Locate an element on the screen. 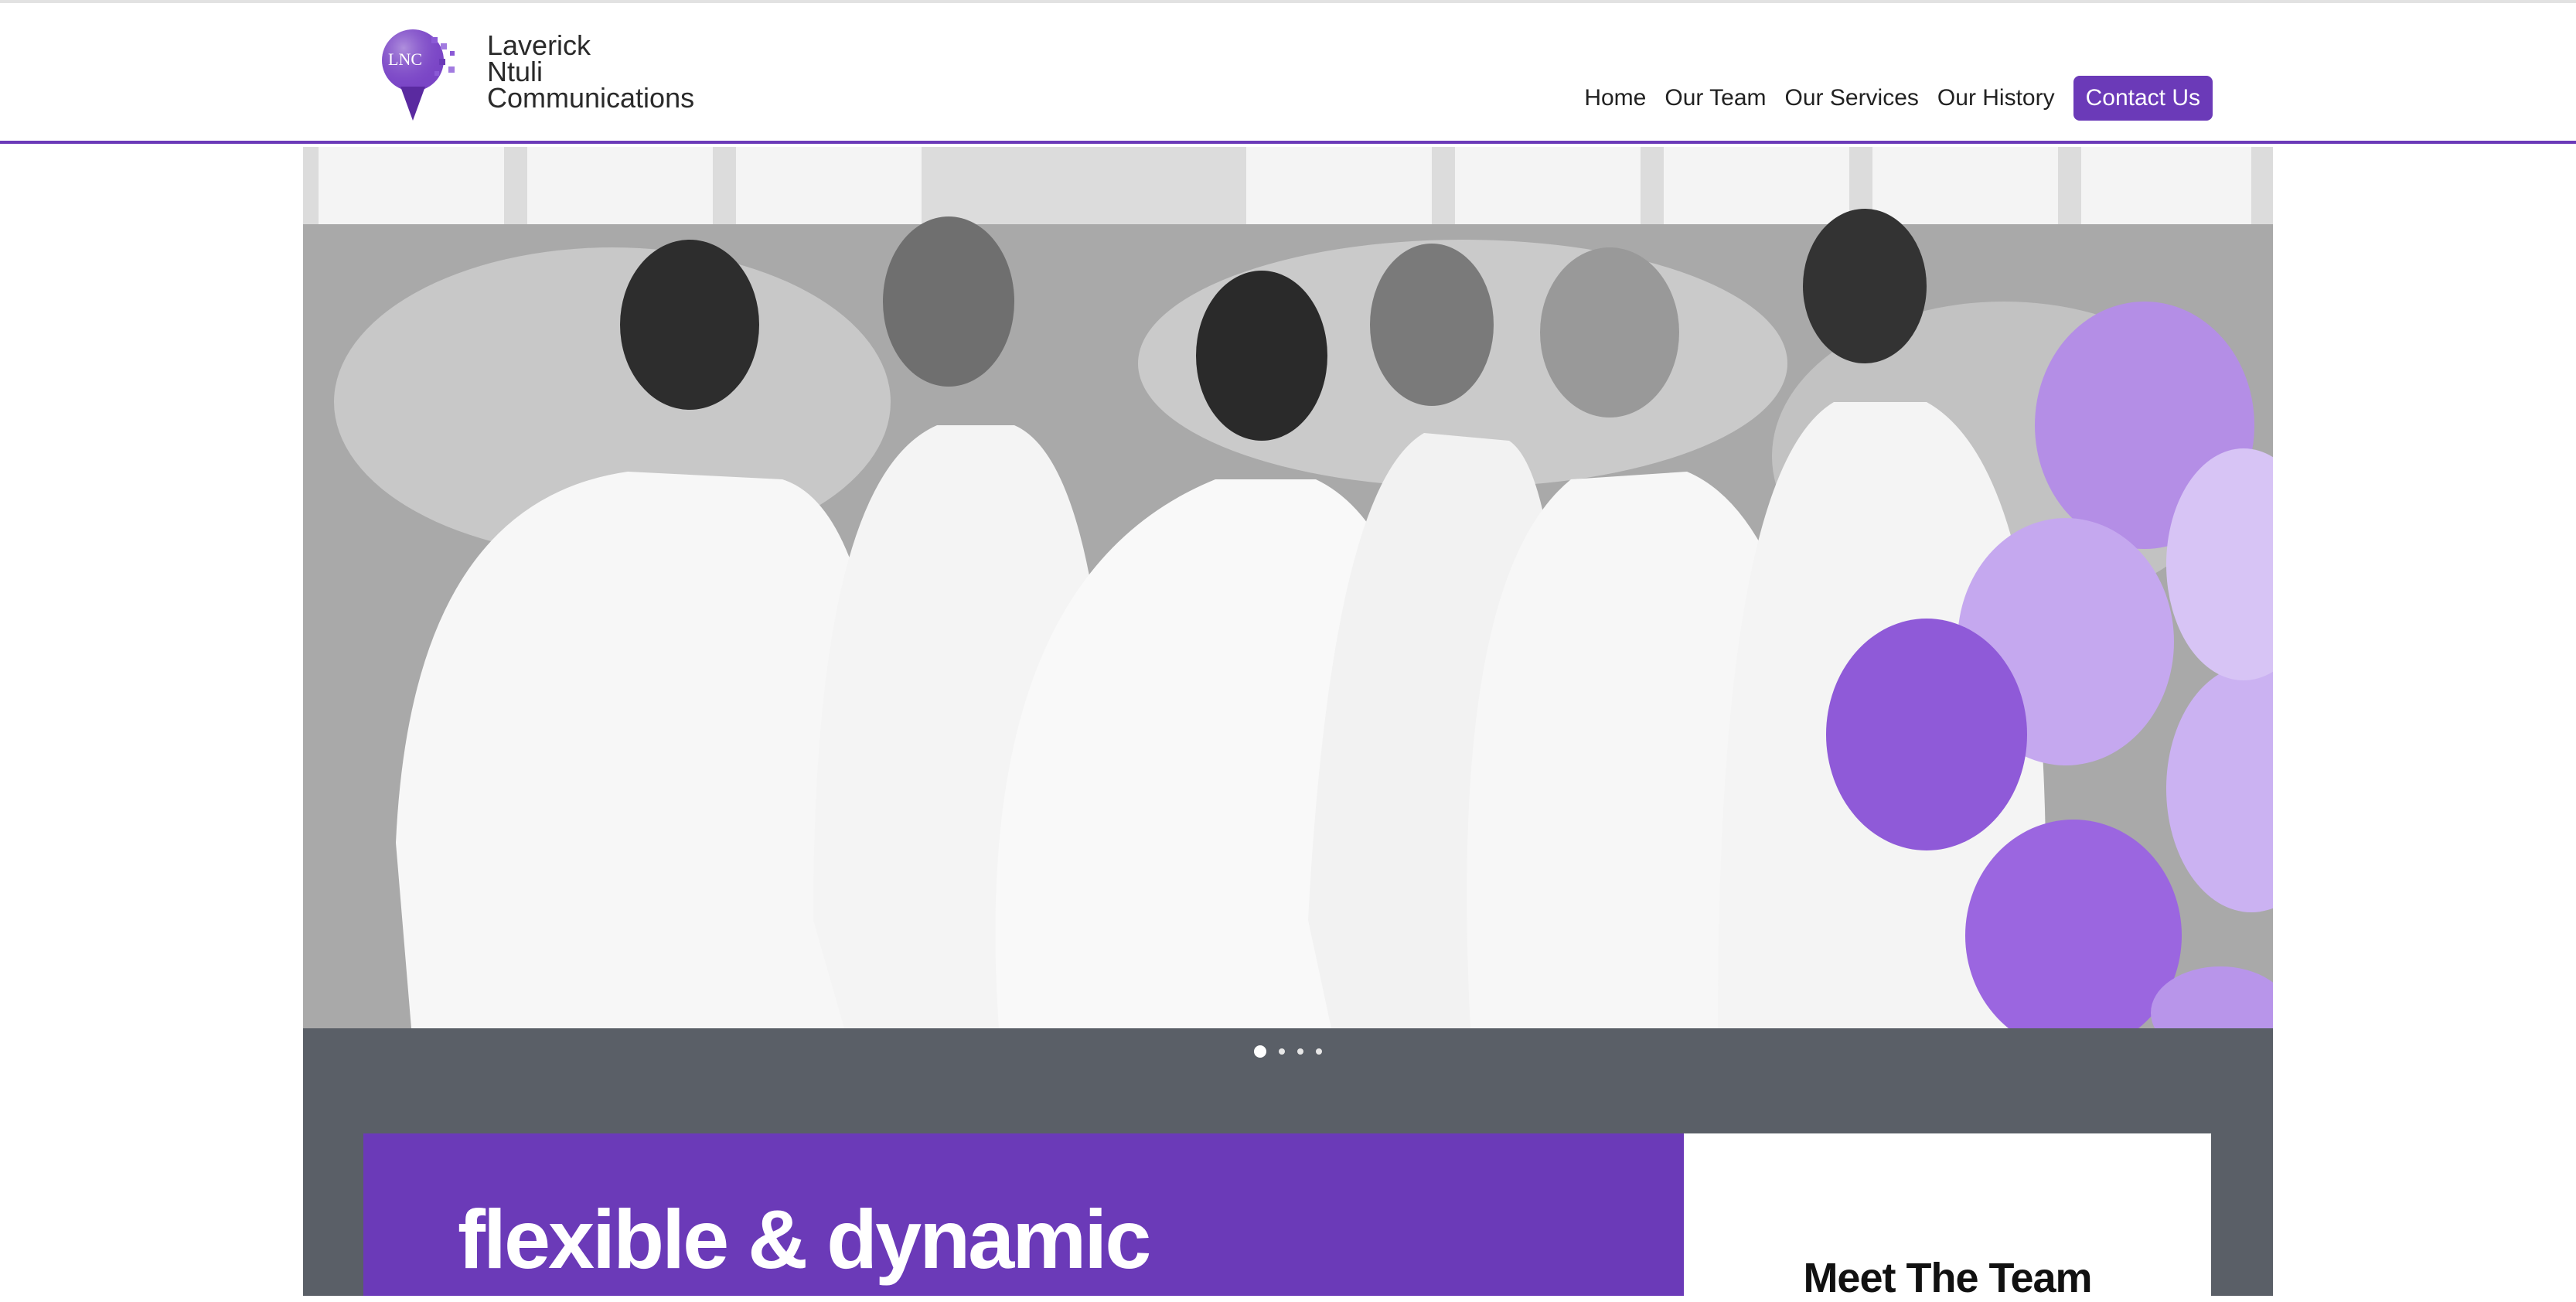  headline-card: flexible & dynamic is located at coordinates (1023, 1214).